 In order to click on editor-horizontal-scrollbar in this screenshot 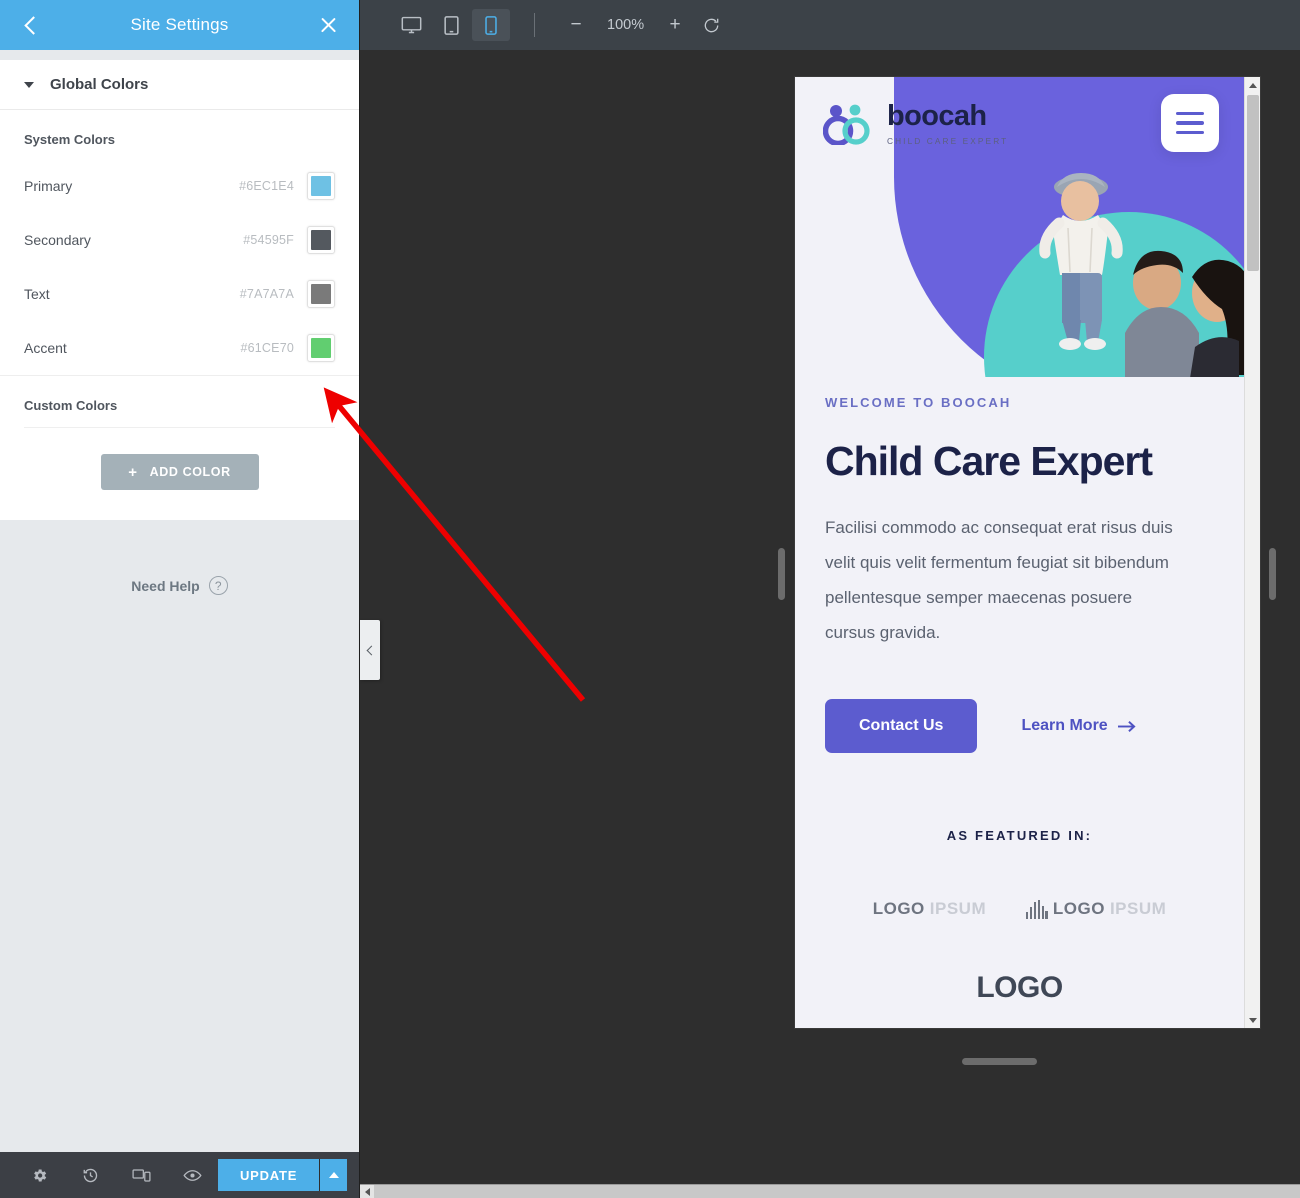, I will do `click(830, 1191)`.